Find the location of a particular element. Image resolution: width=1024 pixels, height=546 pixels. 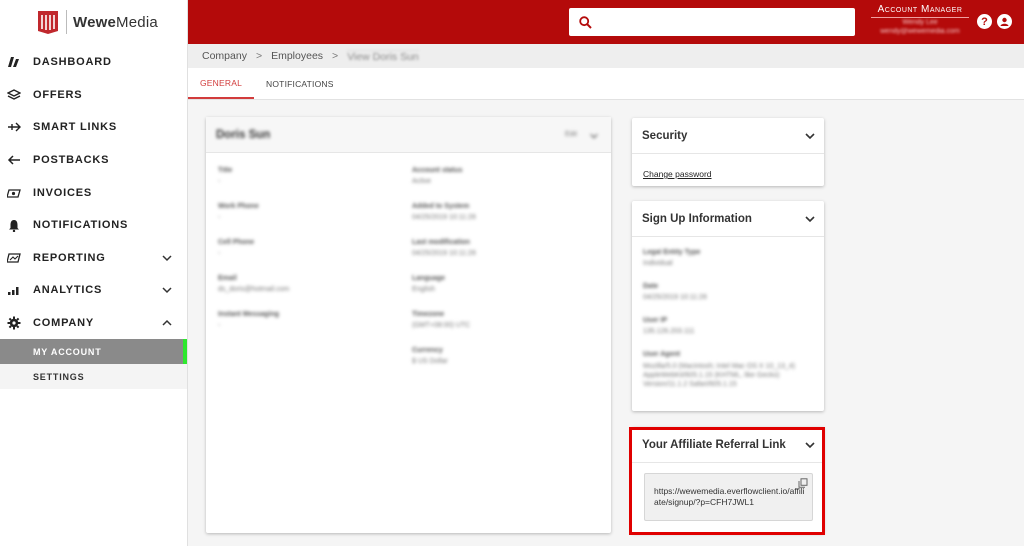

offers-icon is located at coordinates (14, 95).